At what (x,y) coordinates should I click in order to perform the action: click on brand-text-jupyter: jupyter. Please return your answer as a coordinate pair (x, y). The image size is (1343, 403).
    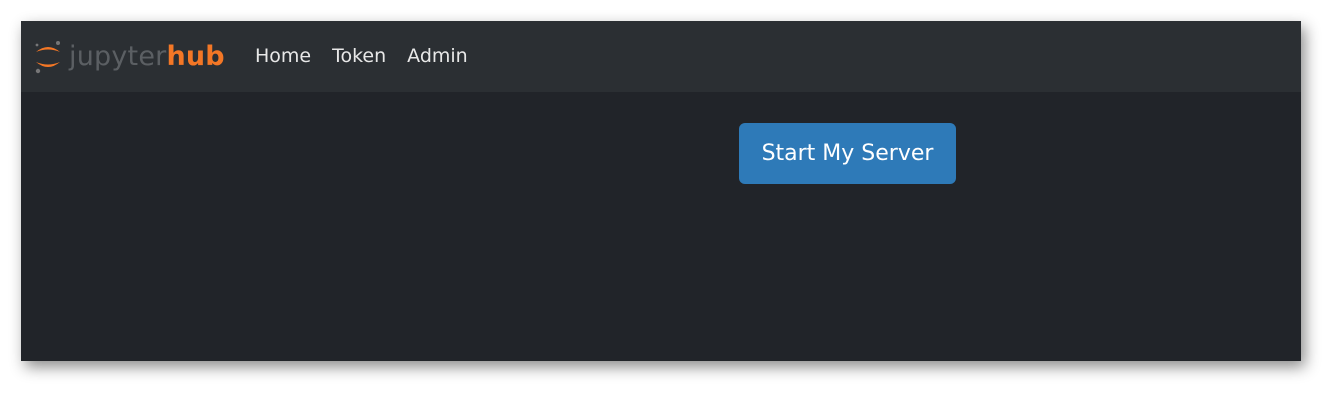
    Looking at the image, I should click on (118, 56).